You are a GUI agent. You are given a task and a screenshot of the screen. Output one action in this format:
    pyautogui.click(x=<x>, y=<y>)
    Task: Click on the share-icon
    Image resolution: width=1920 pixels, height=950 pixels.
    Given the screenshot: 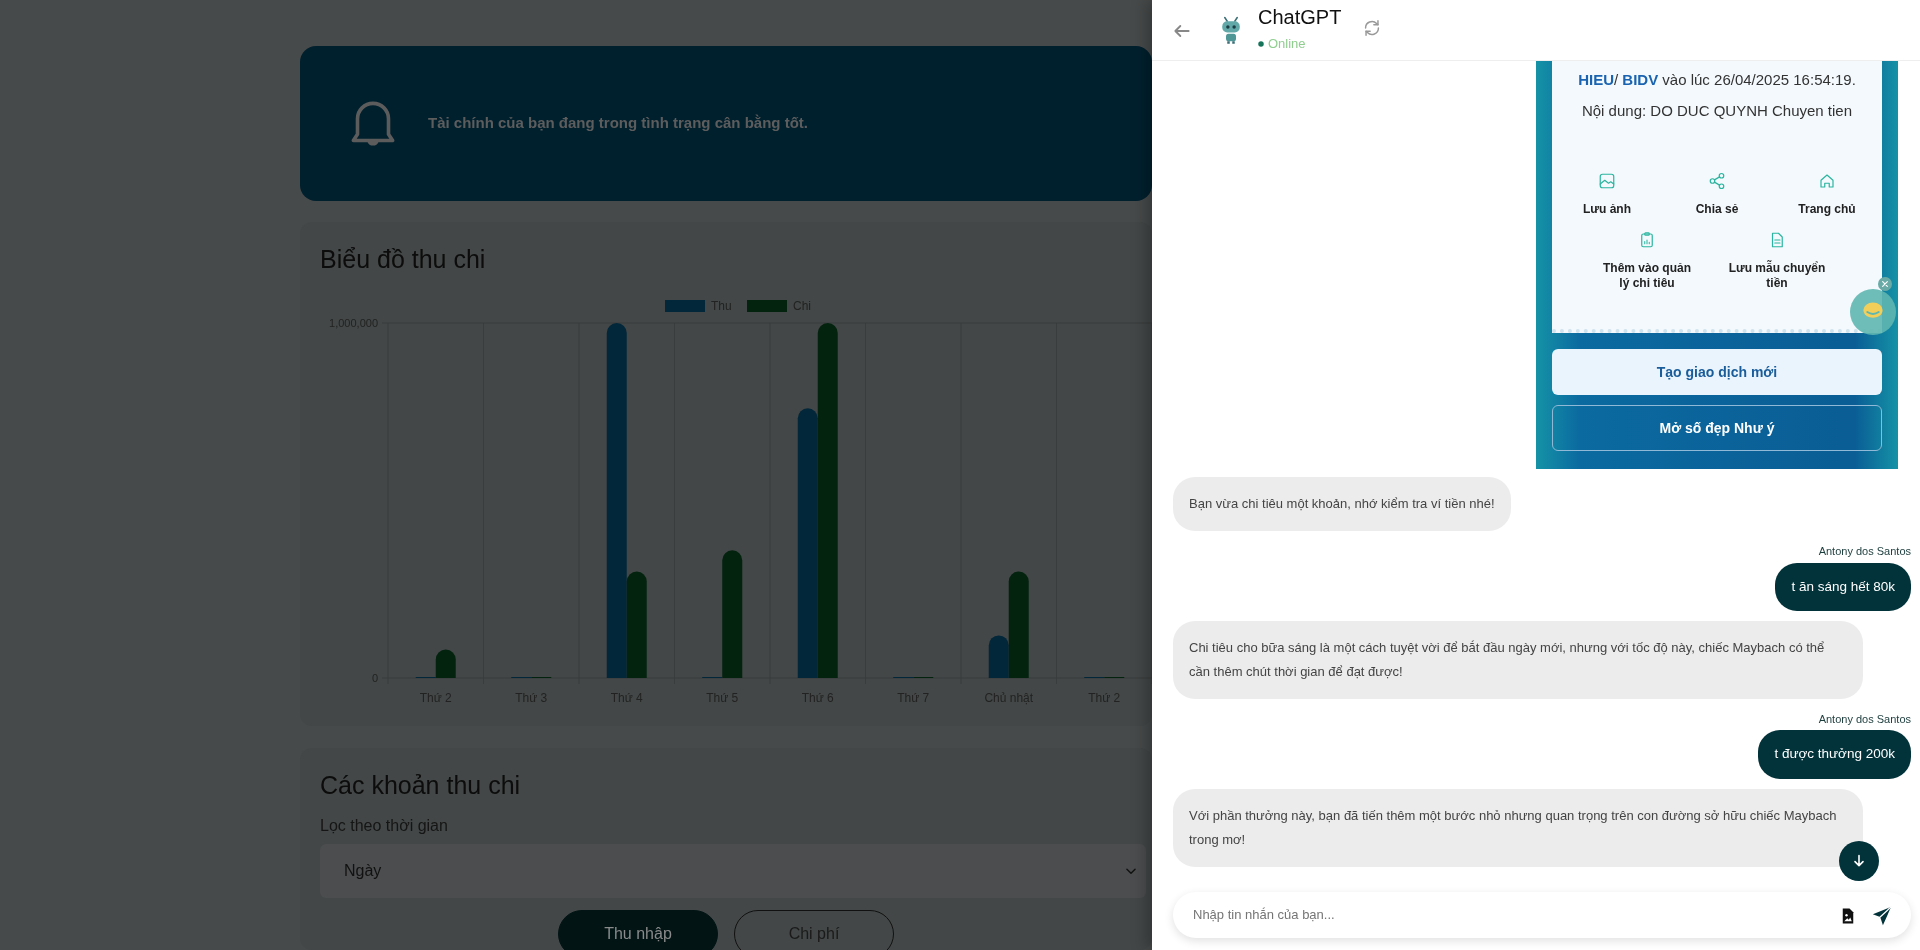 What is the action you would take?
    pyautogui.click(x=1717, y=181)
    